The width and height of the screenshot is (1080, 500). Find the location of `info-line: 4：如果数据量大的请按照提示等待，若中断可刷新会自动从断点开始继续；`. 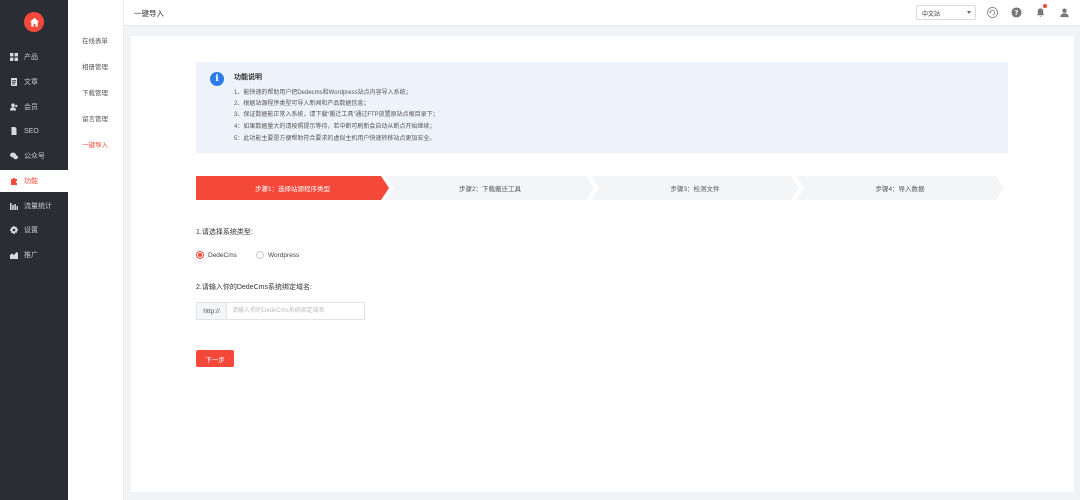

info-line: 4：如果数据量大的请按照提示等待，若中断可刷新会自动从断点开始继续； is located at coordinates (335, 127).